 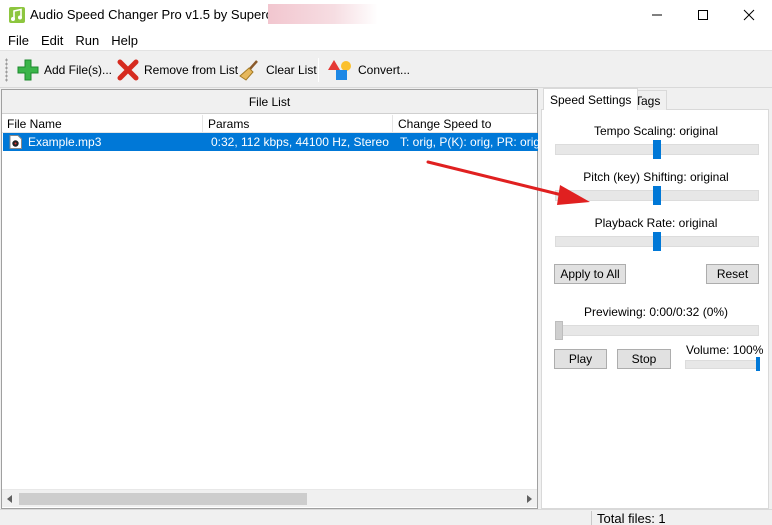 I want to click on stop-button: Stop, so click(x=644, y=359).